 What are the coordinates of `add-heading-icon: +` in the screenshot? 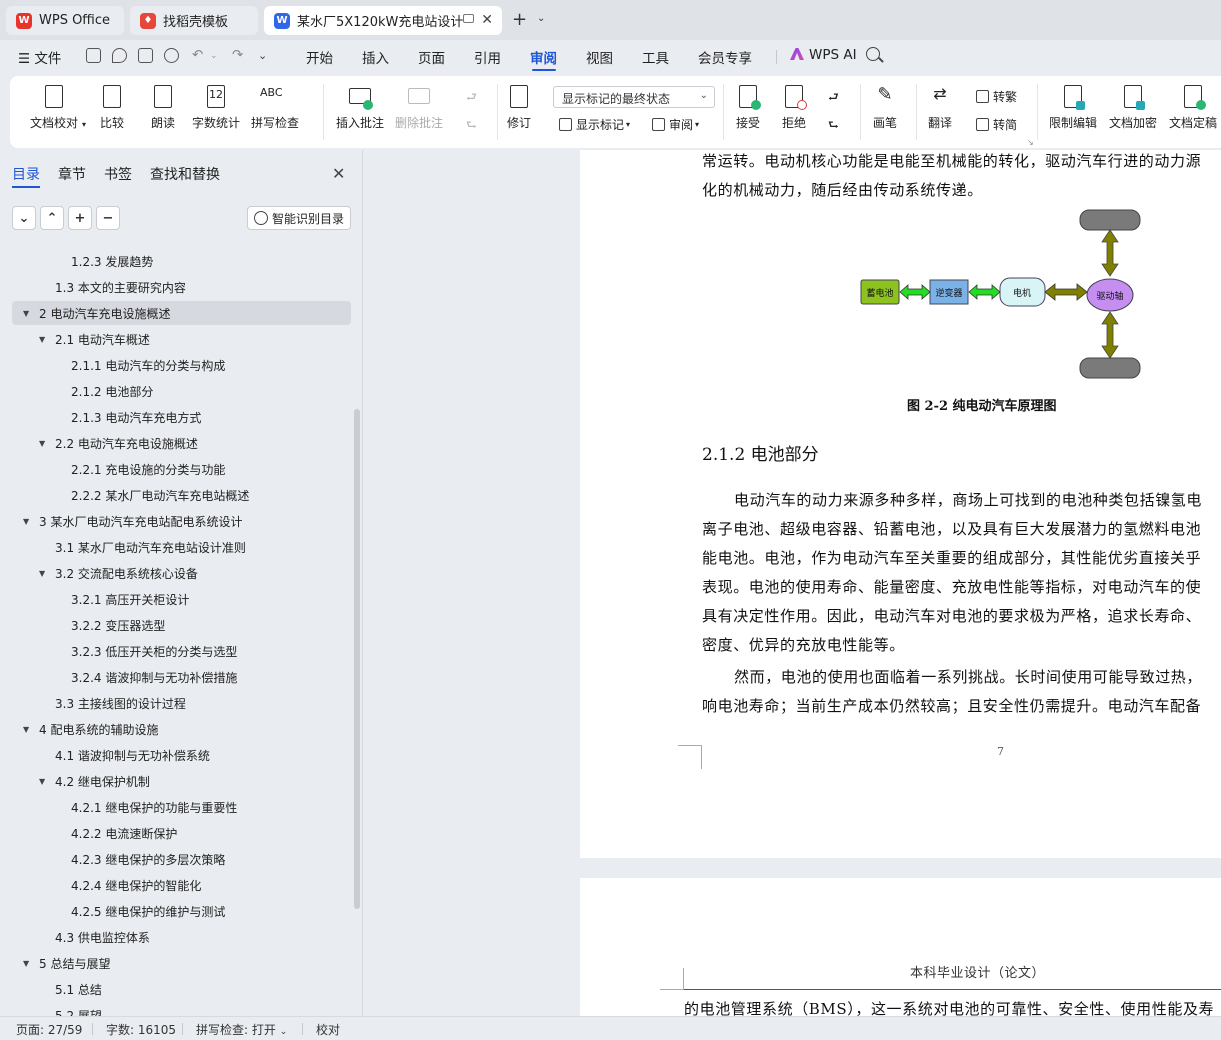 It's located at (80, 218).